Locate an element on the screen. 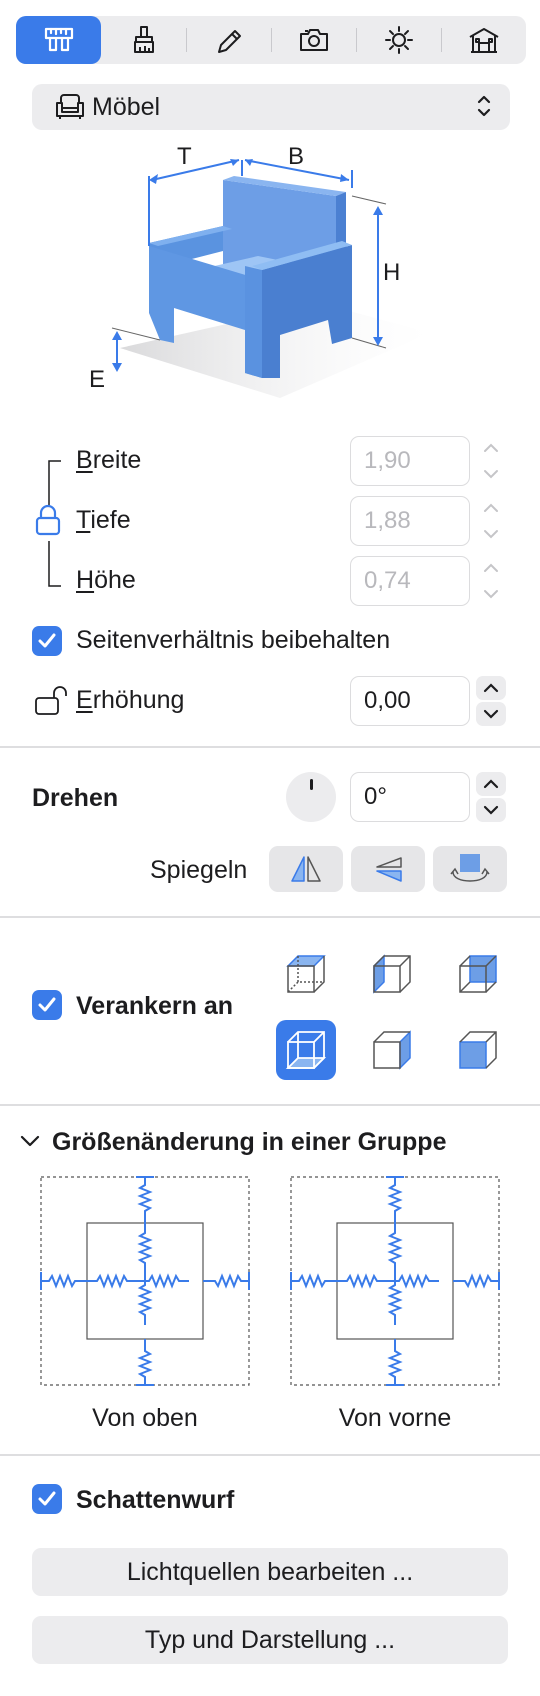 The height and width of the screenshot is (1696, 540). rotation-field: 0° is located at coordinates (410, 797).